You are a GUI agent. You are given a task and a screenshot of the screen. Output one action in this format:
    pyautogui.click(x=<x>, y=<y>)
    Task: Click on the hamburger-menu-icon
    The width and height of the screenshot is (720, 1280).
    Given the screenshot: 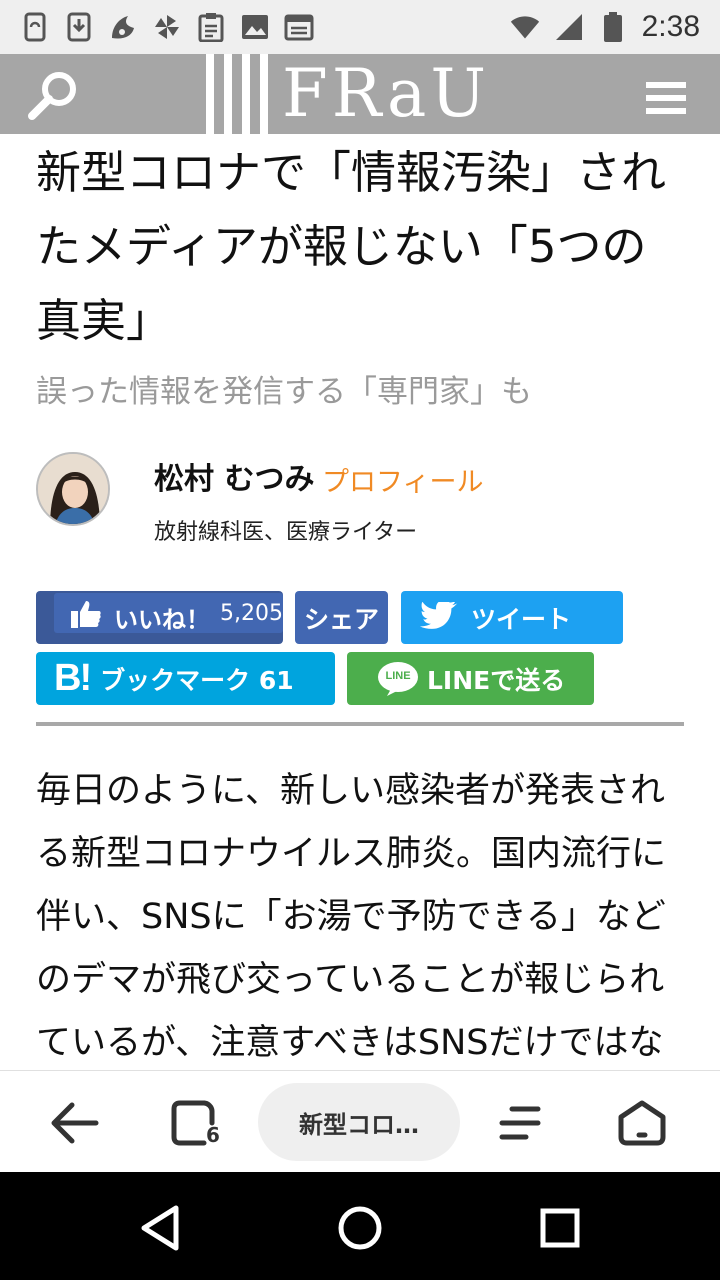 What is the action you would take?
    pyautogui.click(x=666, y=98)
    